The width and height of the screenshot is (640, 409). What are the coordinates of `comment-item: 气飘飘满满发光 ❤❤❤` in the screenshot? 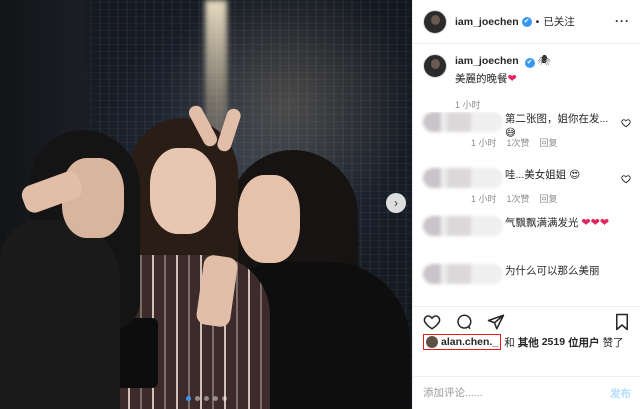 It's located at (526, 226).